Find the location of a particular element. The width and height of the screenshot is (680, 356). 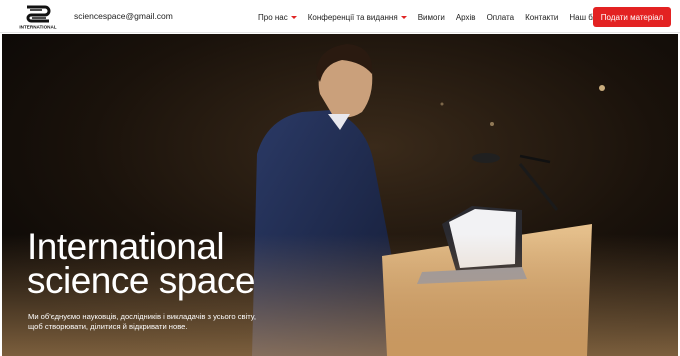

nav-item-contacts: Контакти is located at coordinates (541, 17).